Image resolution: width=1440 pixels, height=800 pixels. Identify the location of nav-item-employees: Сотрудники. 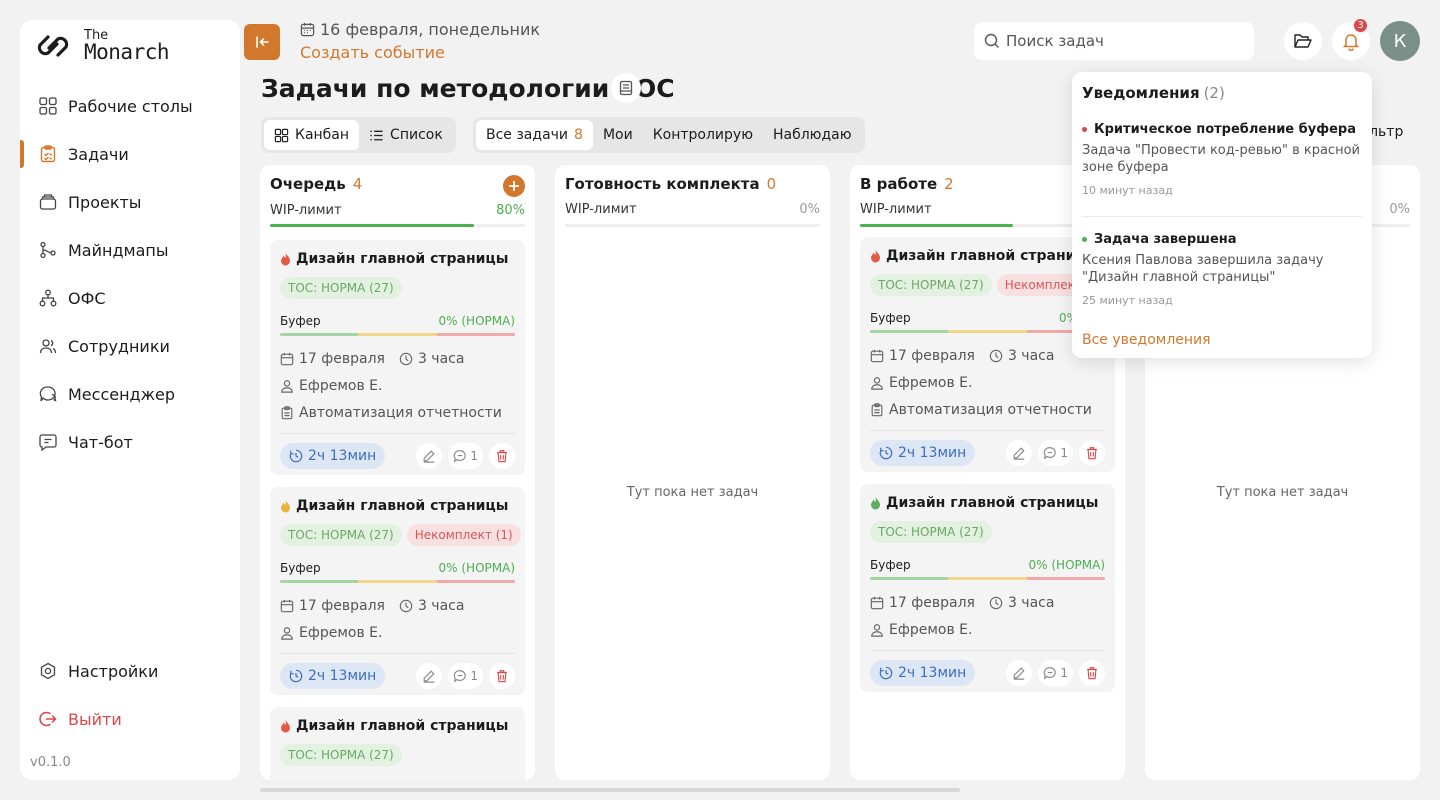
(130, 346).